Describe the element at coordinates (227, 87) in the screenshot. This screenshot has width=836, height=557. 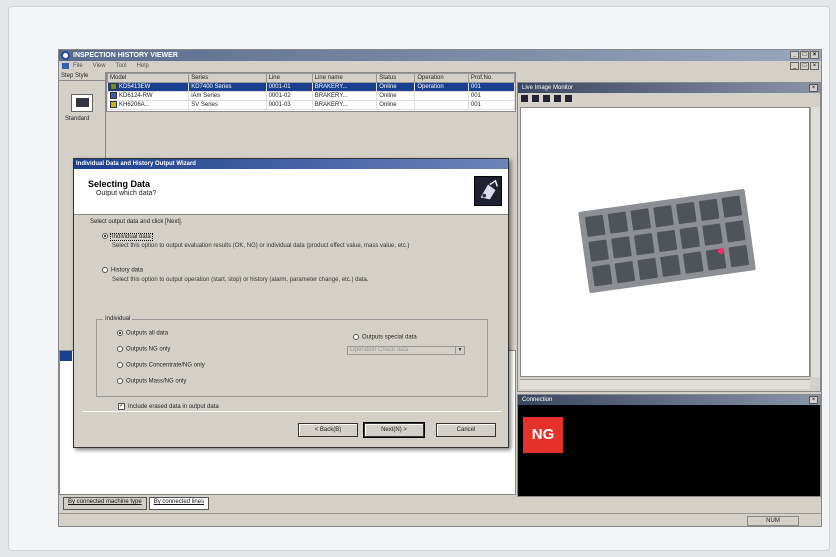
I see `table-cell: KD7400 Series` at that location.